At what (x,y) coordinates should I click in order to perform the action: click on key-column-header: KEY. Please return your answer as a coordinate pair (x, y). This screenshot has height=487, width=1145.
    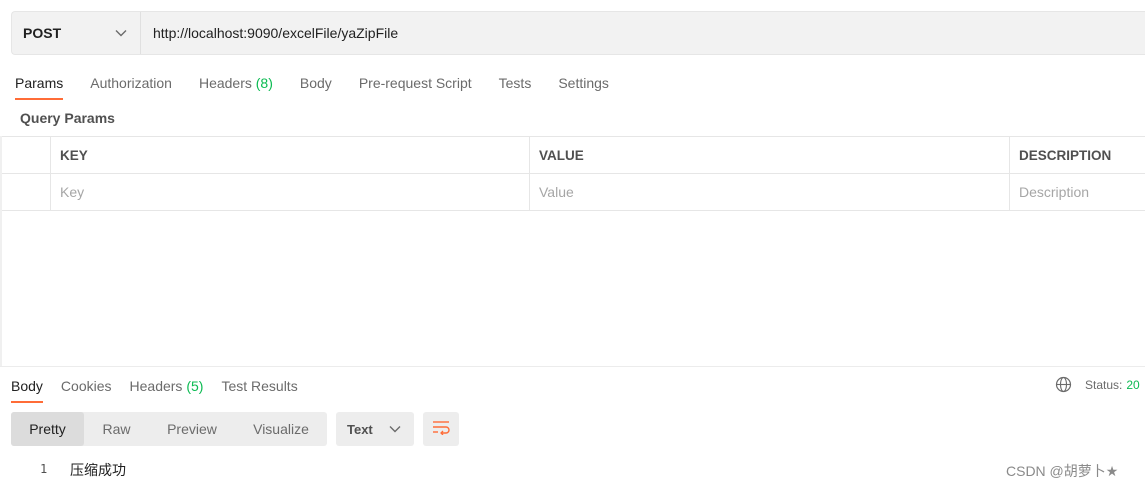
    Looking at the image, I should click on (290, 155).